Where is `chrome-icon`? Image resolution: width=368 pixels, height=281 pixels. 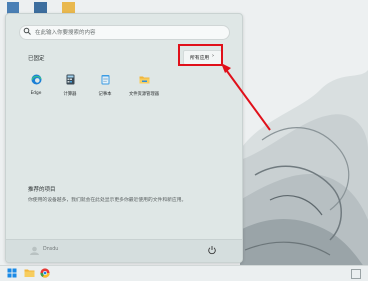 chrome-icon is located at coordinates (45, 273).